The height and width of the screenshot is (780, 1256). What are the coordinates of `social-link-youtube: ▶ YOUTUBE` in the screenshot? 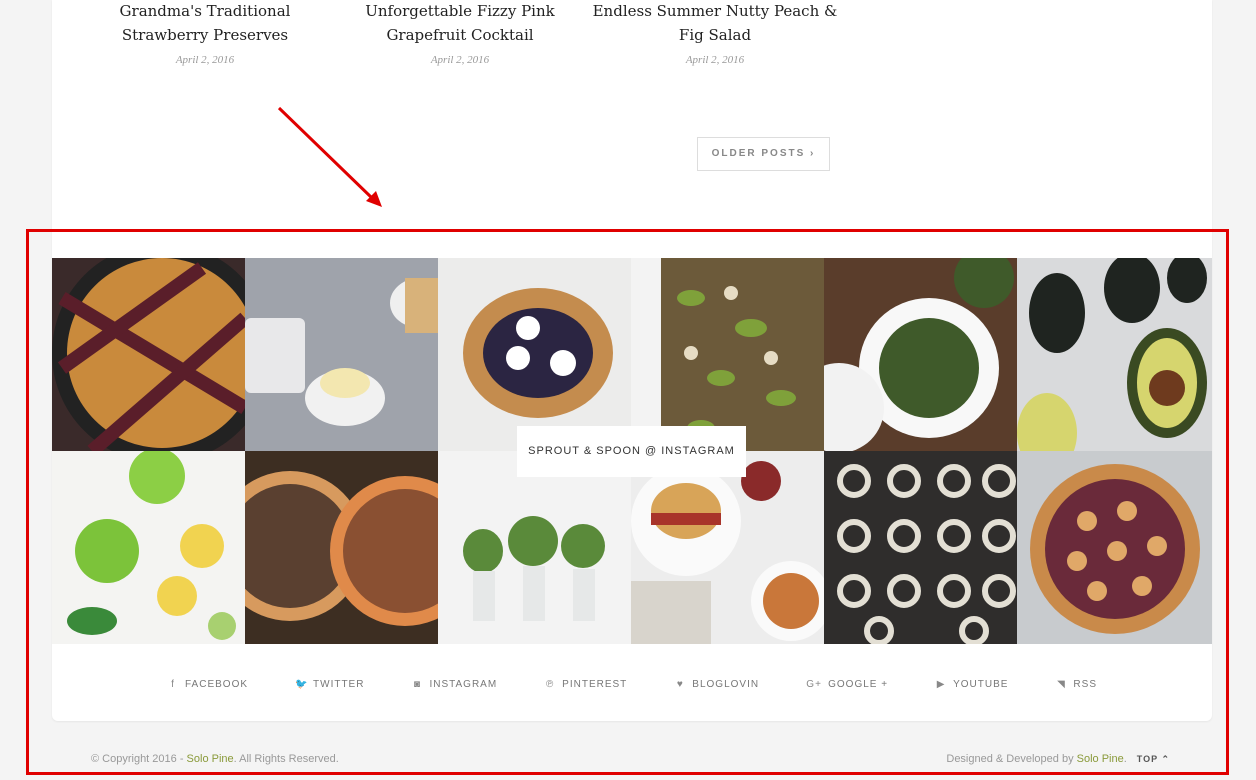 It's located at (971, 684).